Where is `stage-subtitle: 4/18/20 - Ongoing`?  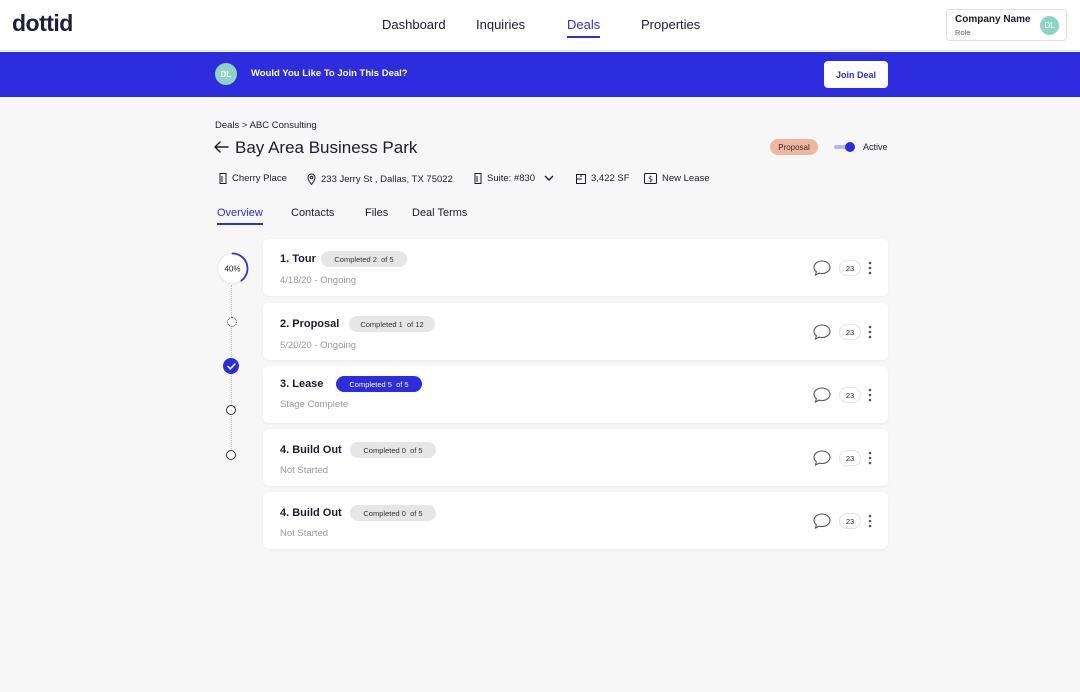
stage-subtitle: 4/18/20 - Ongoing is located at coordinates (318, 280).